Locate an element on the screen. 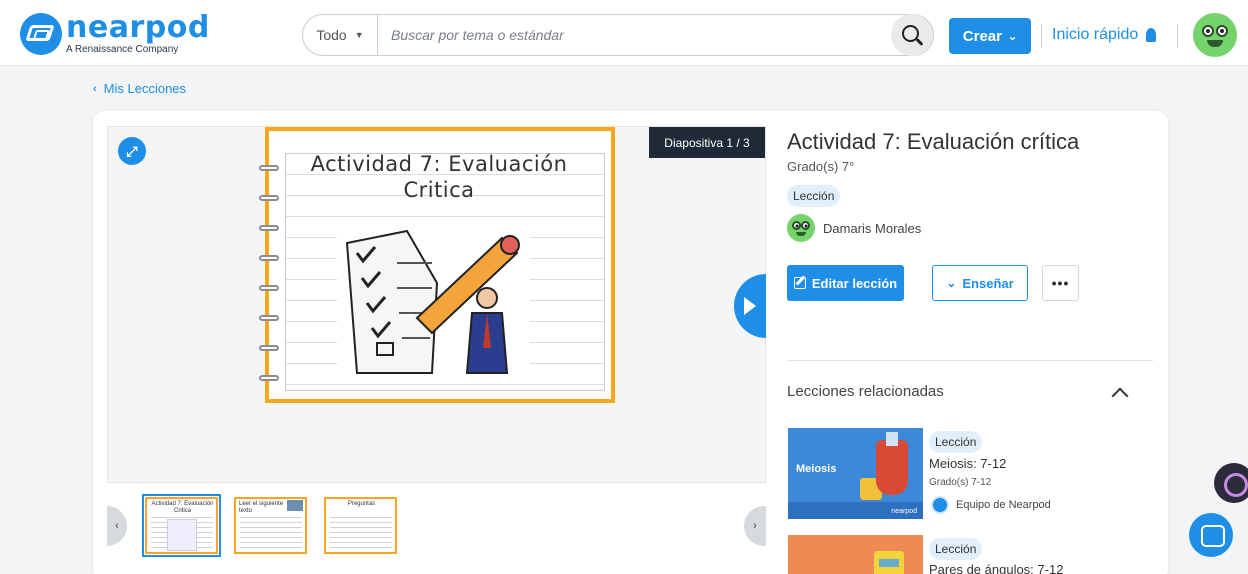 The height and width of the screenshot is (574, 1248). slide-counter-badge: Diapositiva 1 / 3 is located at coordinates (707, 142).